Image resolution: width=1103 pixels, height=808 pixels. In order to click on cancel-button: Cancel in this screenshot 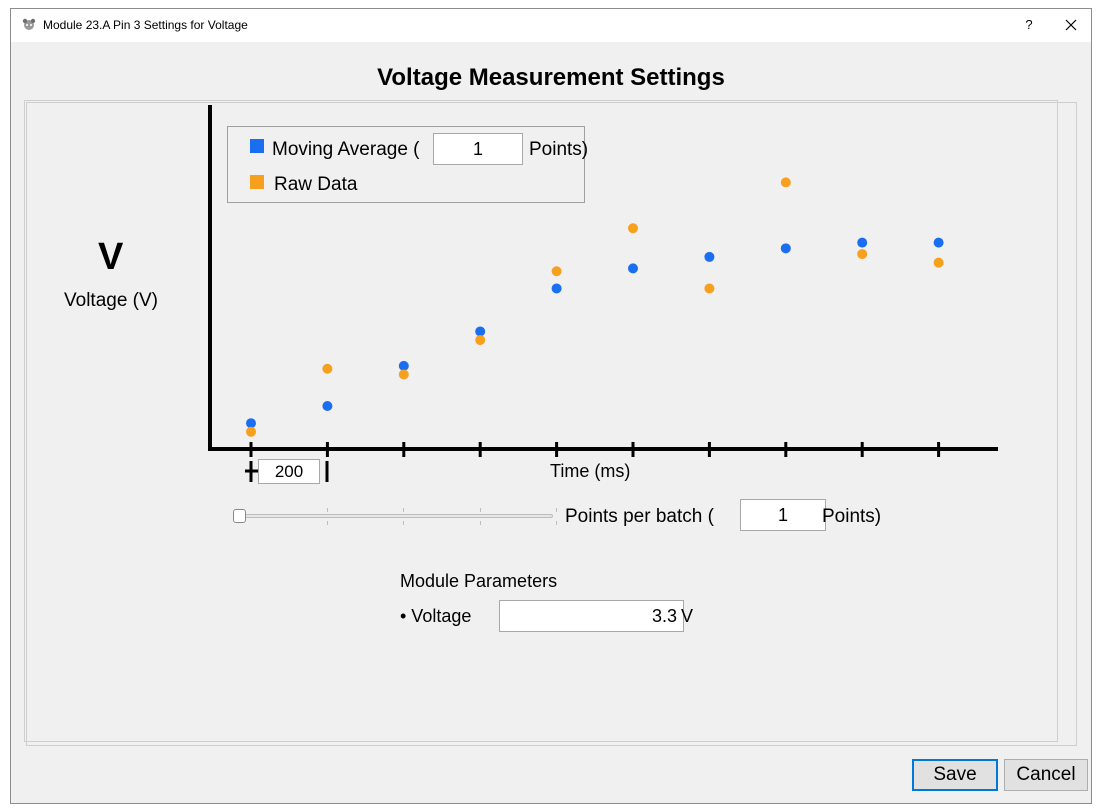, I will do `click(1046, 775)`.